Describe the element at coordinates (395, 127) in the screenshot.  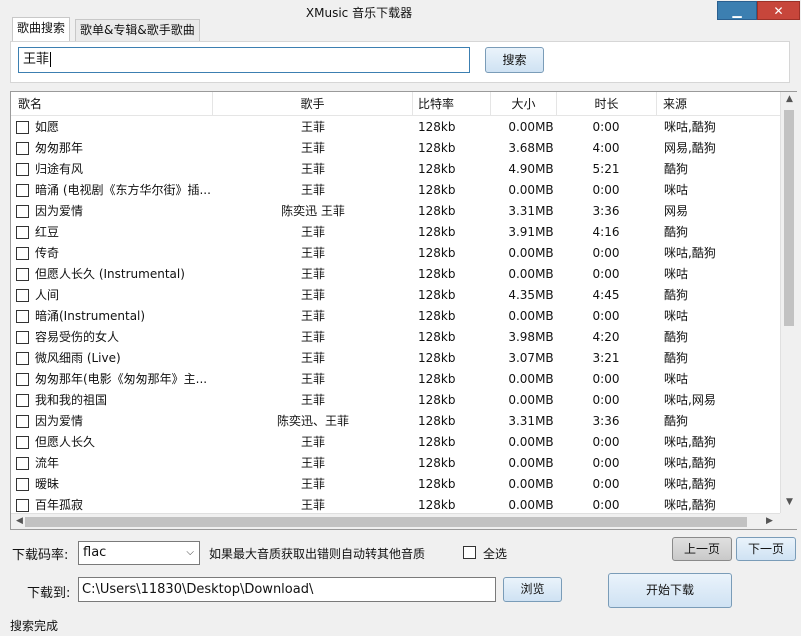
I see `table-row: 如愿 王菲 128kb 0.00MB 0:00 咪咕,酷狗` at that location.